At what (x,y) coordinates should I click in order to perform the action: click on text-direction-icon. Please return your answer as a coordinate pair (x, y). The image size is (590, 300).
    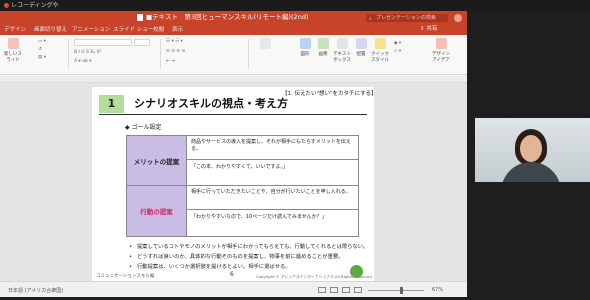
    Looking at the image, I should click on (265, 43).